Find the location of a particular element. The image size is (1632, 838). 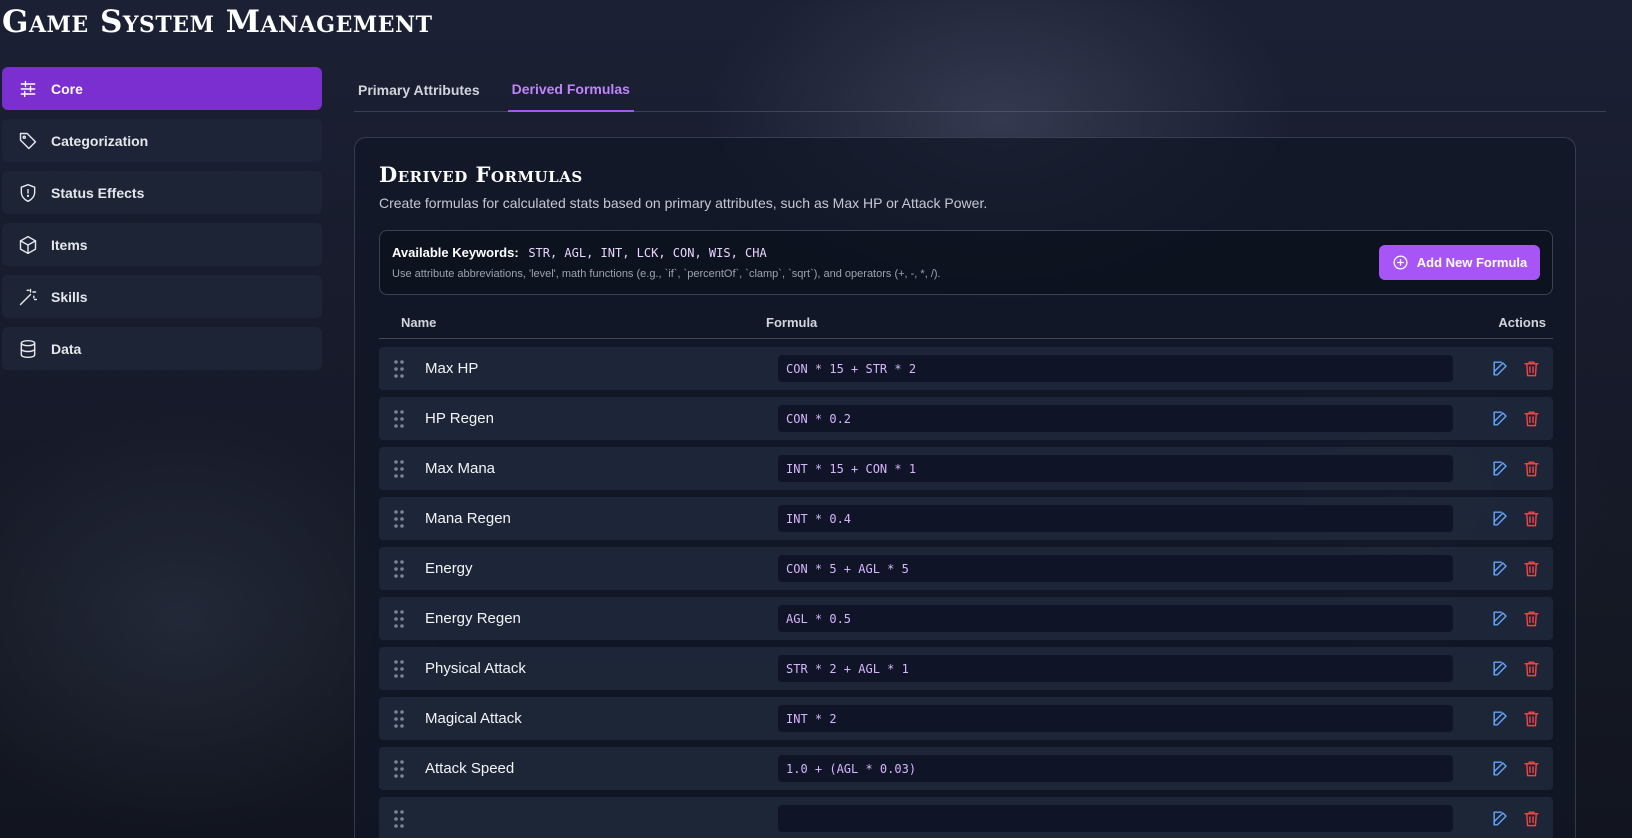

formula-expression: INT * 0.4 is located at coordinates (1115, 518).